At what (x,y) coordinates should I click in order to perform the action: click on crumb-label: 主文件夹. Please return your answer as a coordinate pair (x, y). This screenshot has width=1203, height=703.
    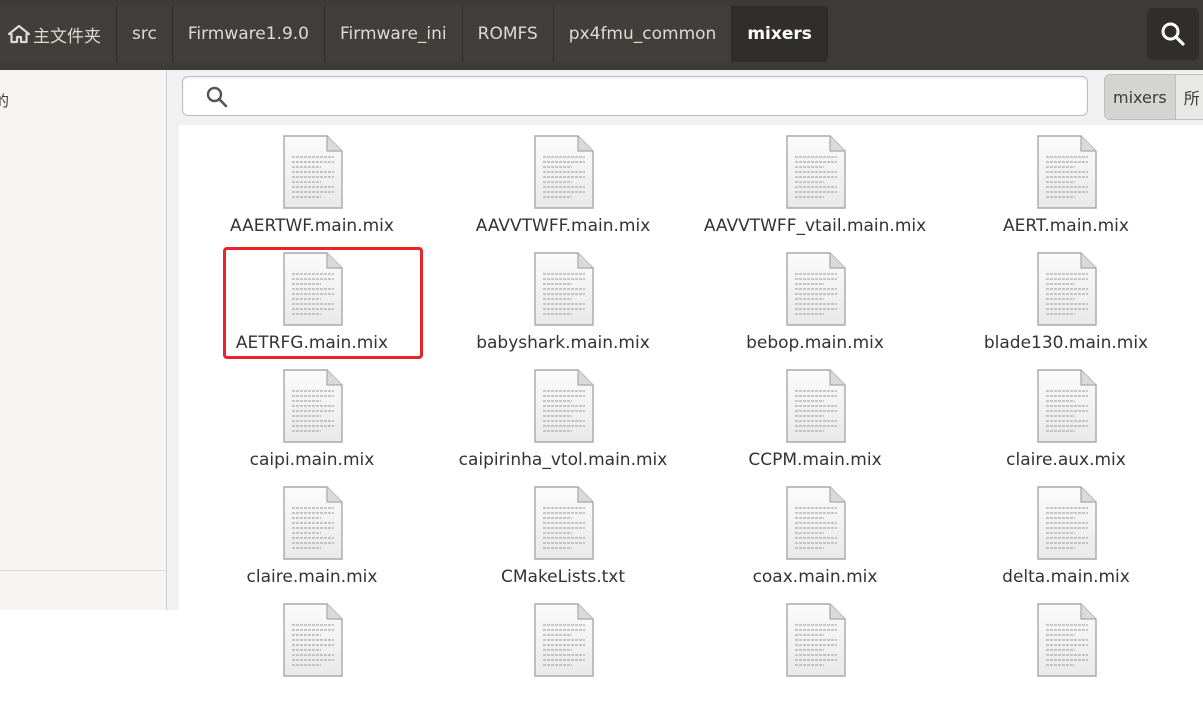
    Looking at the image, I should click on (67, 36).